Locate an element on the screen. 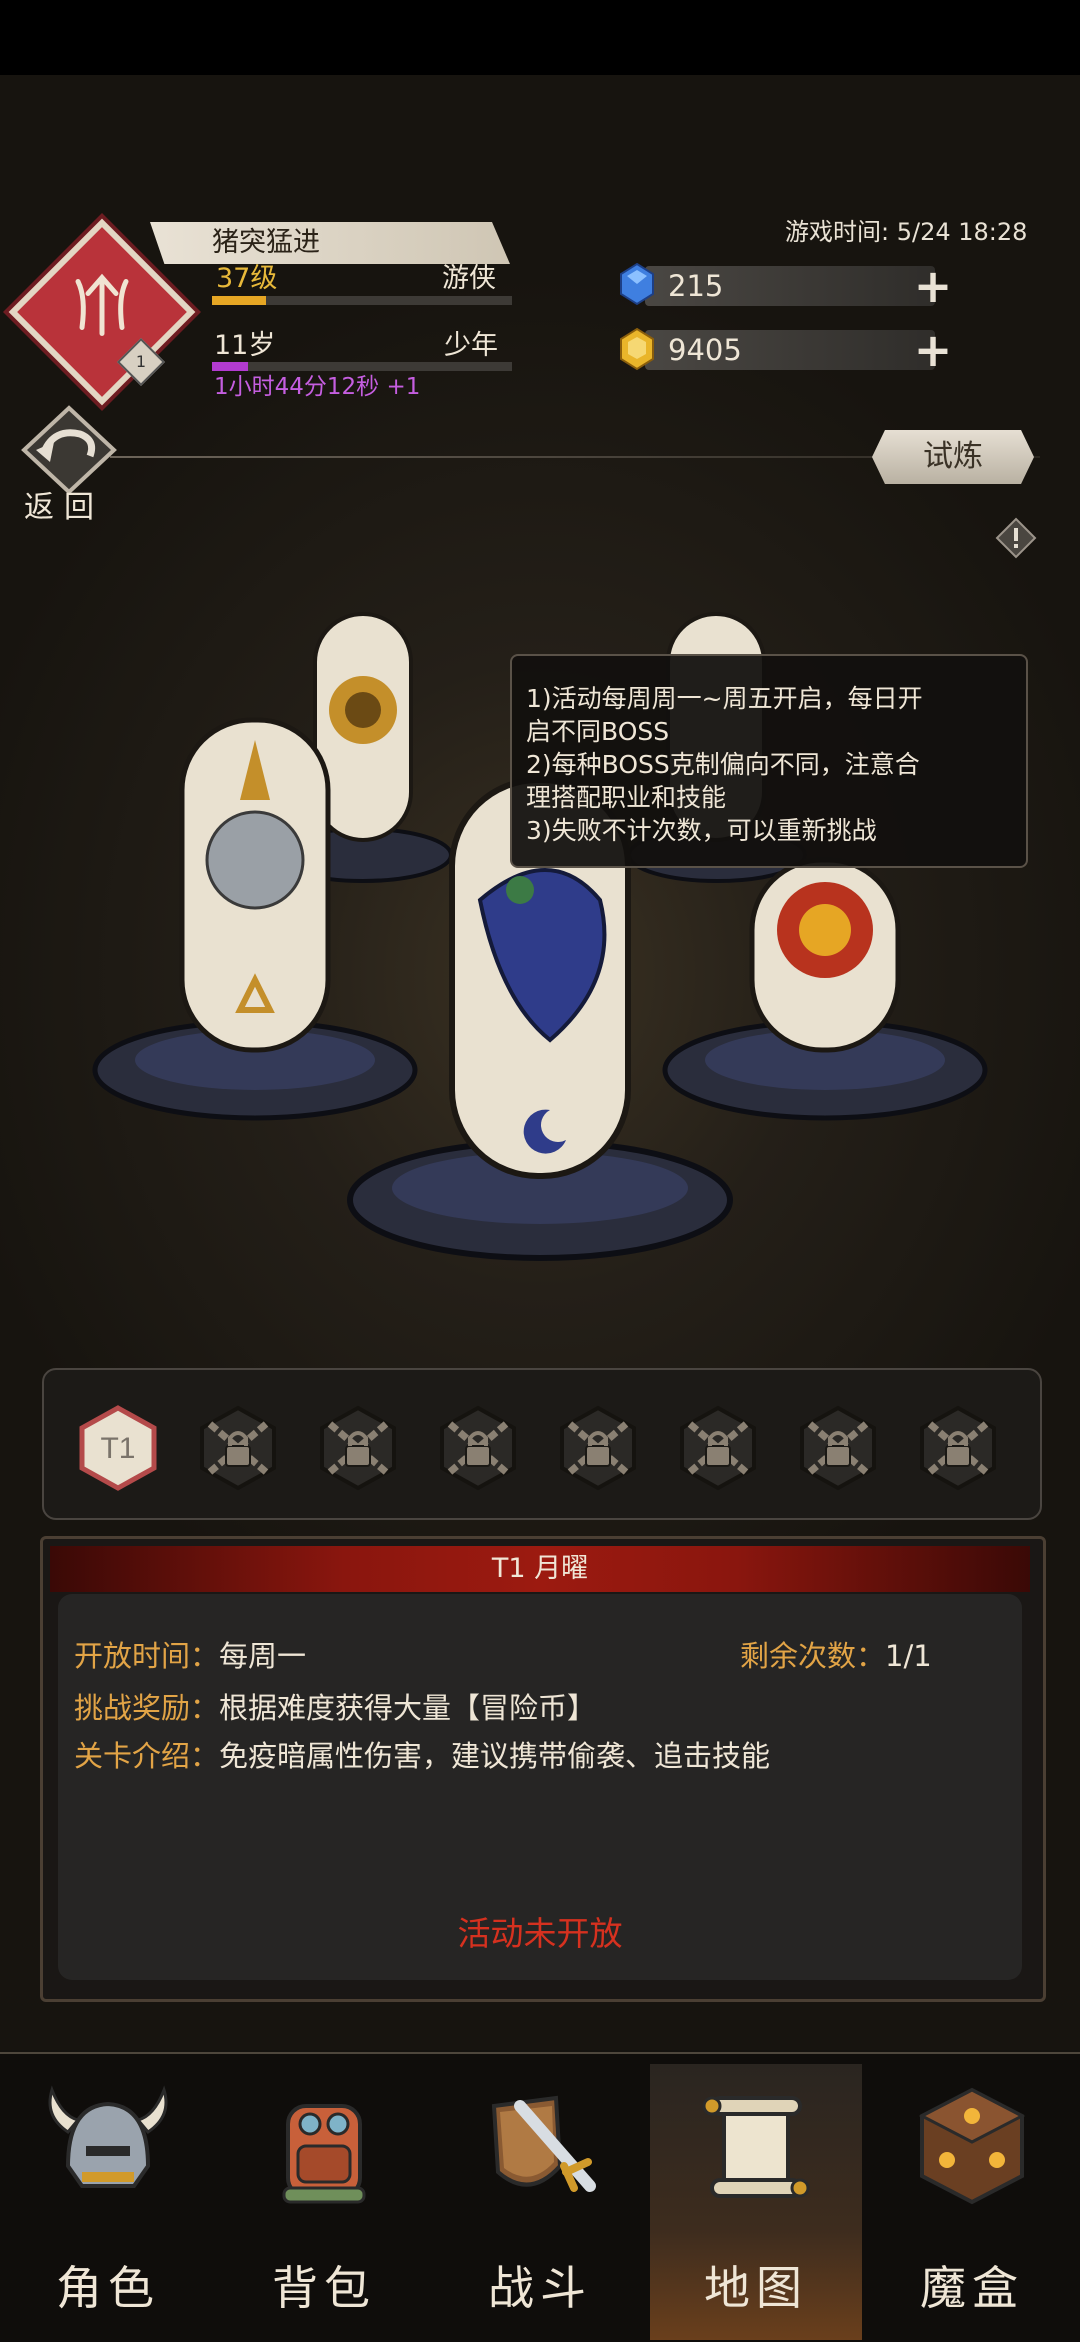 The height and width of the screenshot is (2342, 1080). nav-label: 角色 is located at coordinates (108, 2288).